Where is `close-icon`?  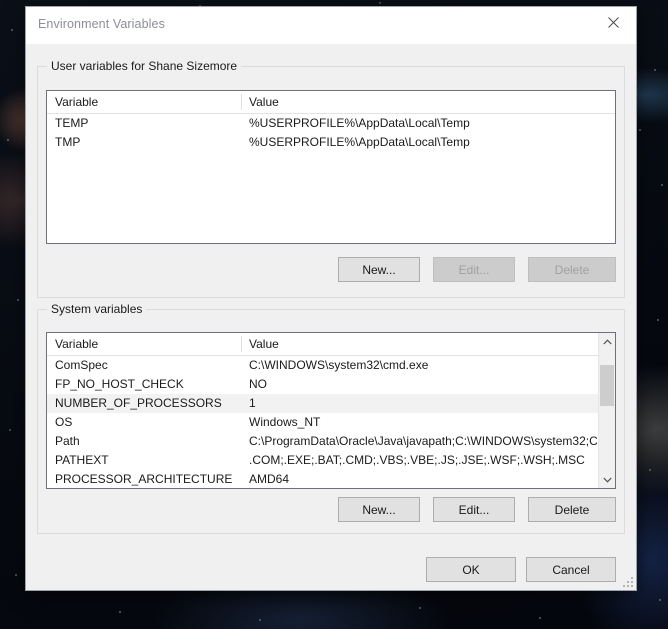 close-icon is located at coordinates (613, 22).